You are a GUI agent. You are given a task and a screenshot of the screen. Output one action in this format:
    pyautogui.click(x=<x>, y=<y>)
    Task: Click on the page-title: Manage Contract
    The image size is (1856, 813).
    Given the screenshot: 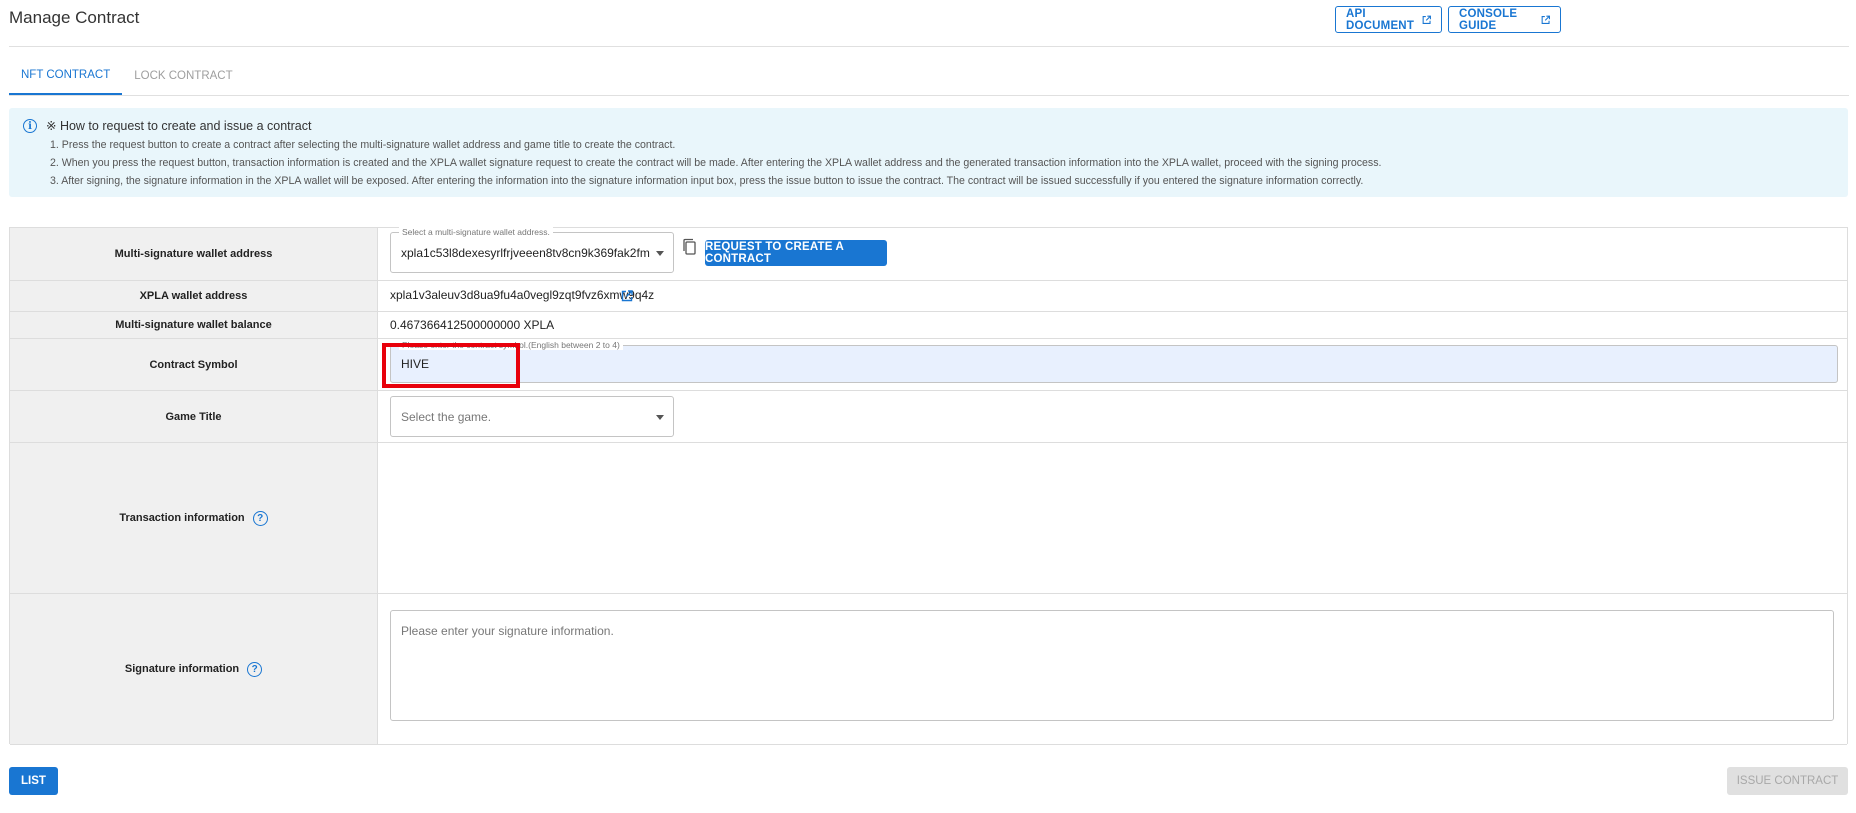 What is the action you would take?
    pyautogui.click(x=74, y=17)
    